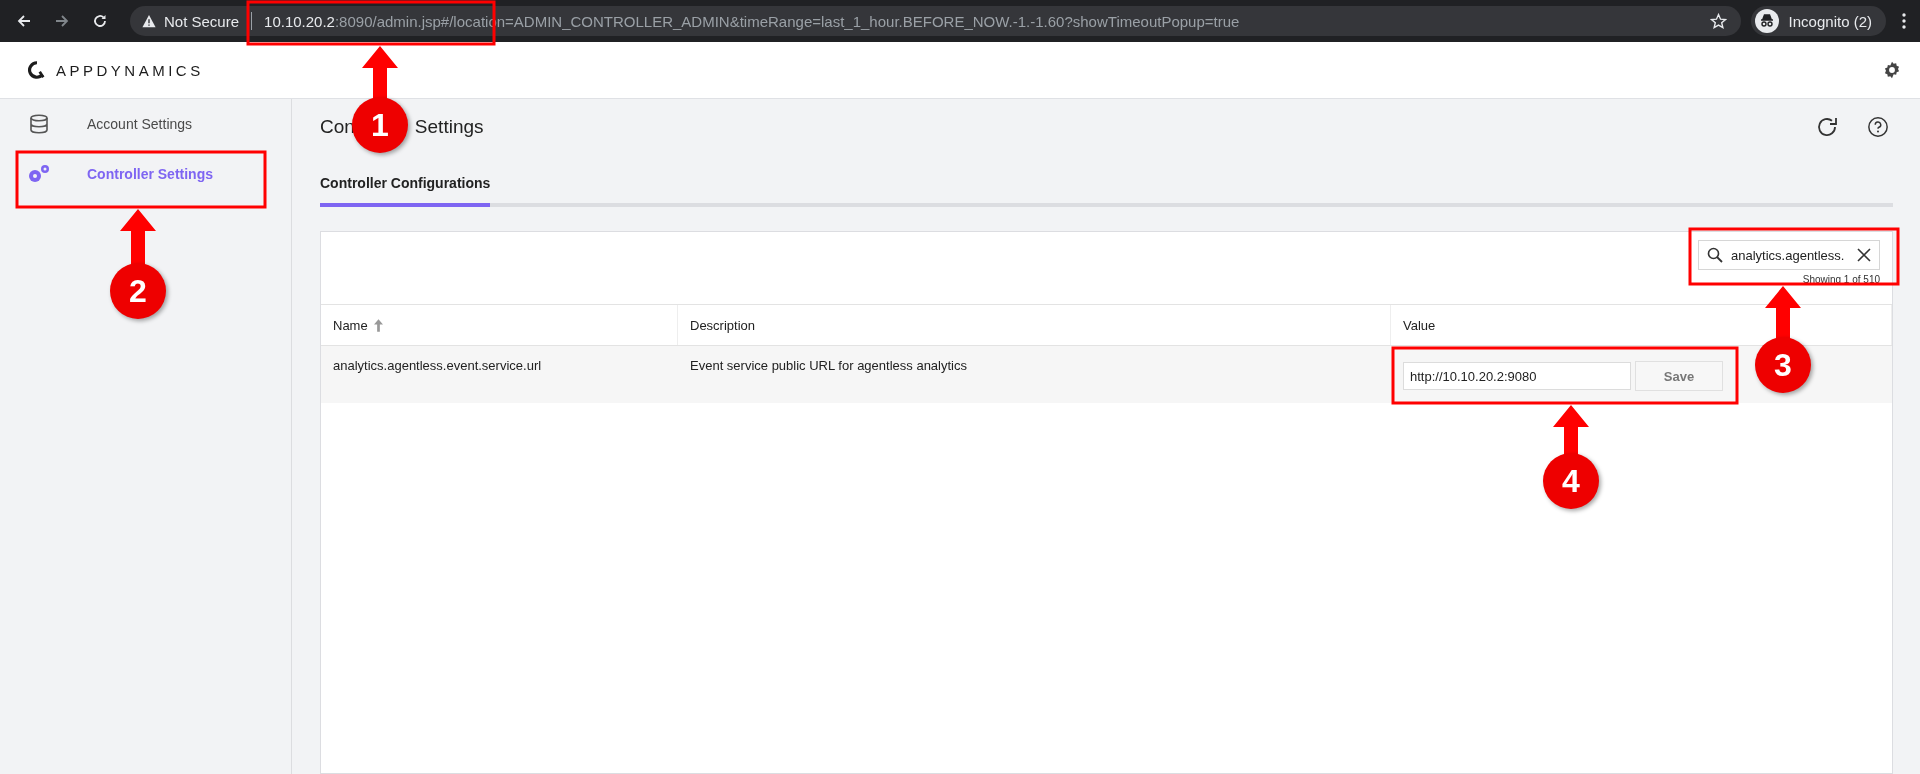  I want to click on profile-button: Incognito (2), so click(1818, 21).